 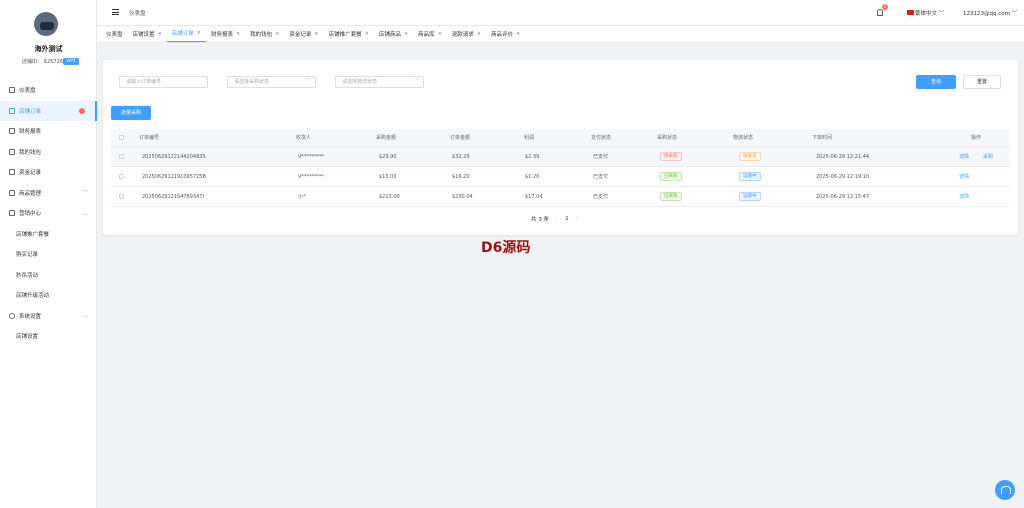 I want to click on cell-pay-status: 已支付, so click(x=601, y=197).